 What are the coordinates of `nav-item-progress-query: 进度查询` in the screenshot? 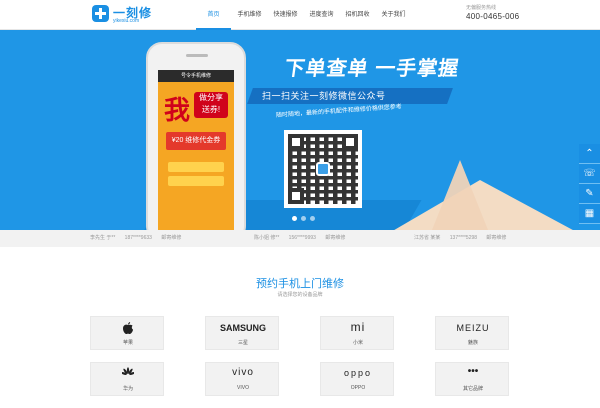 It's located at (321, 15).